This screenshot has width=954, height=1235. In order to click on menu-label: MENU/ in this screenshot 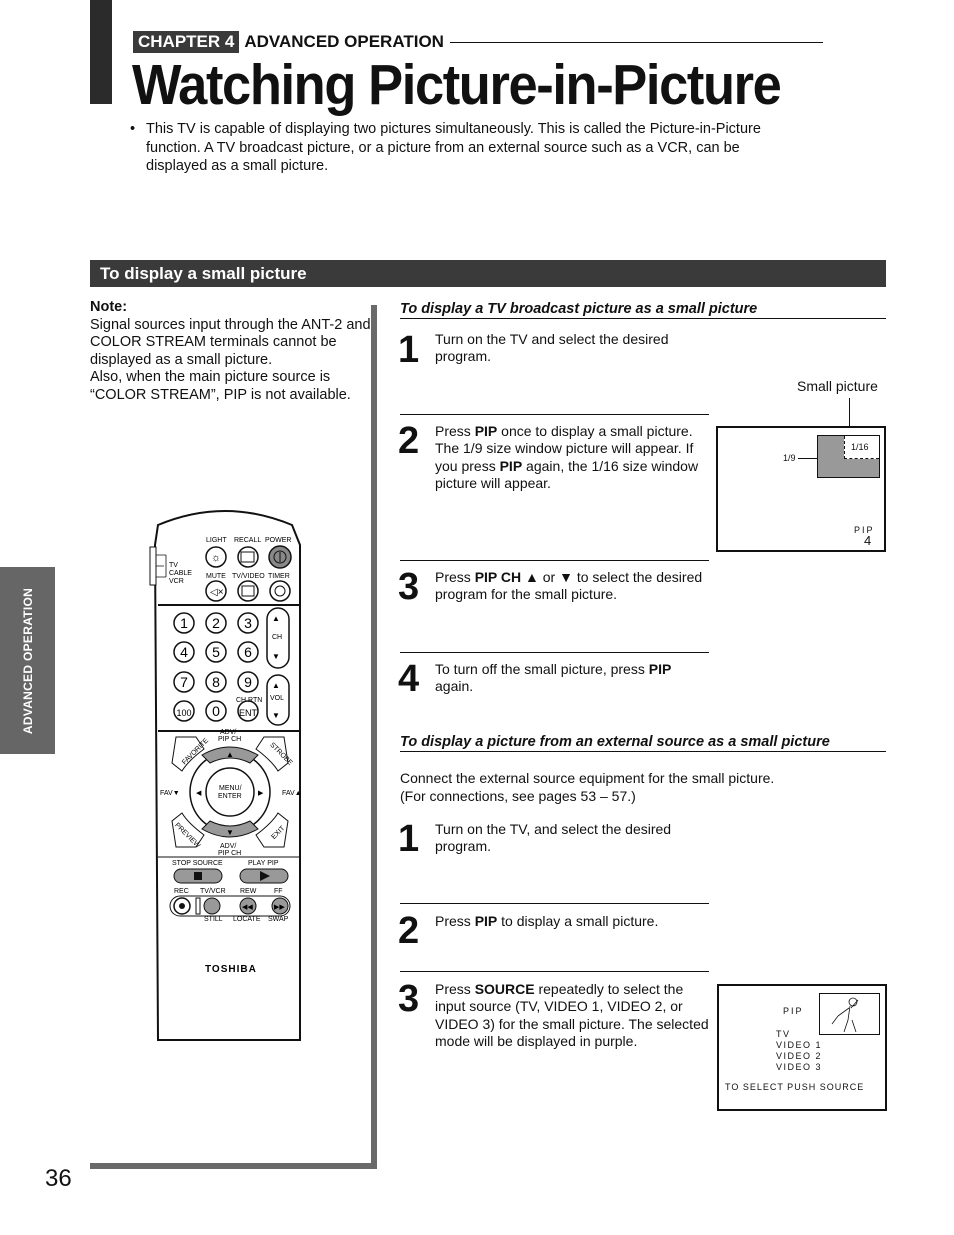, I will do `click(230, 788)`.